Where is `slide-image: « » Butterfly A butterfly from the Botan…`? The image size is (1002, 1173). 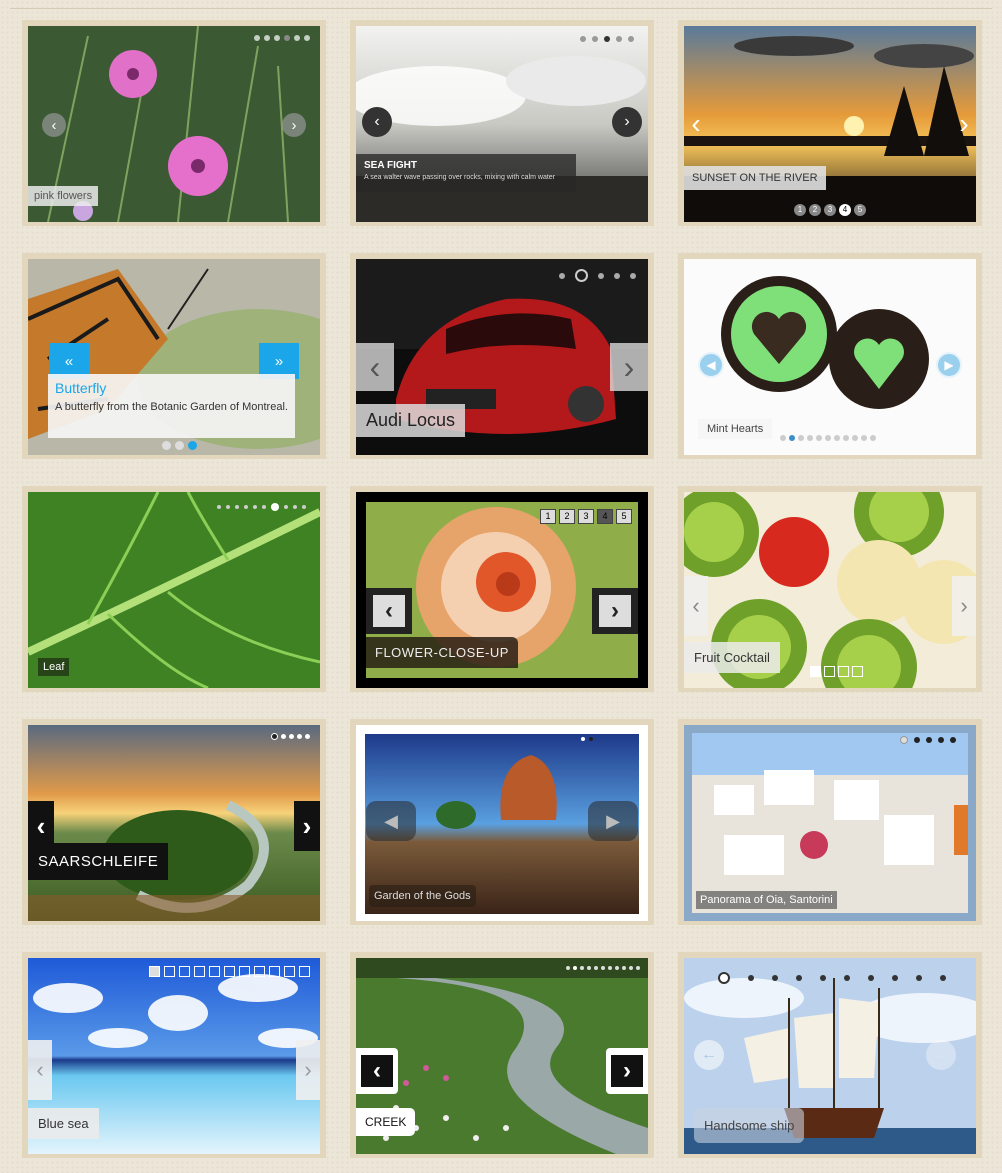
slide-image: « » Butterfly A butterfly from the Botan… is located at coordinates (174, 357).